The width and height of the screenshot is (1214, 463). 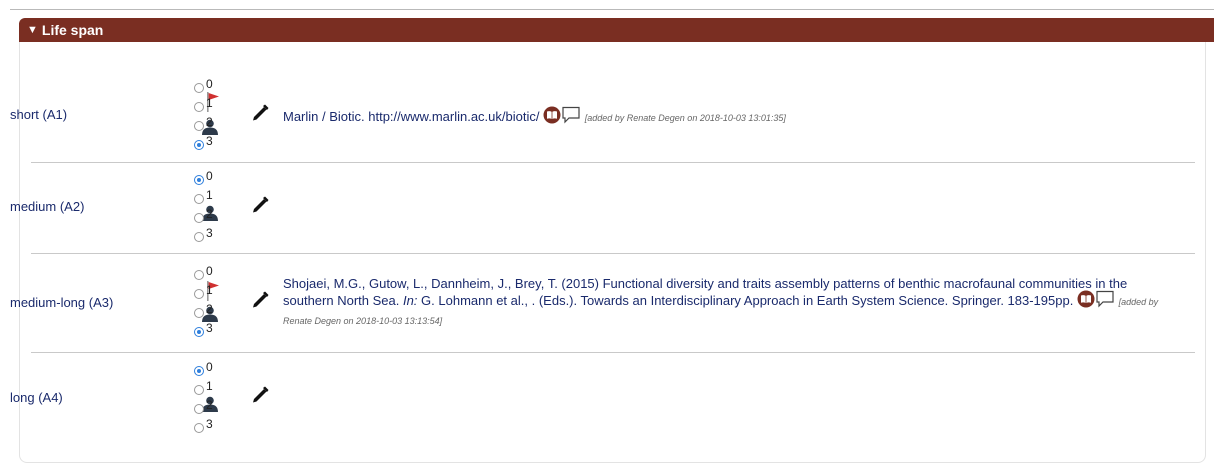 What do you see at coordinates (36, 397) in the screenshot?
I see `trait-label-long: long (A4)` at bounding box center [36, 397].